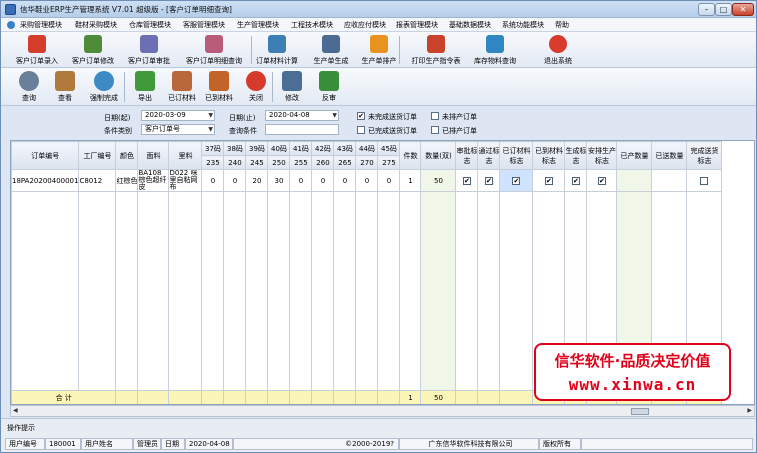  What do you see at coordinates (279, 148) in the screenshot?
I see `col-size-40: 40码` at bounding box center [279, 148].